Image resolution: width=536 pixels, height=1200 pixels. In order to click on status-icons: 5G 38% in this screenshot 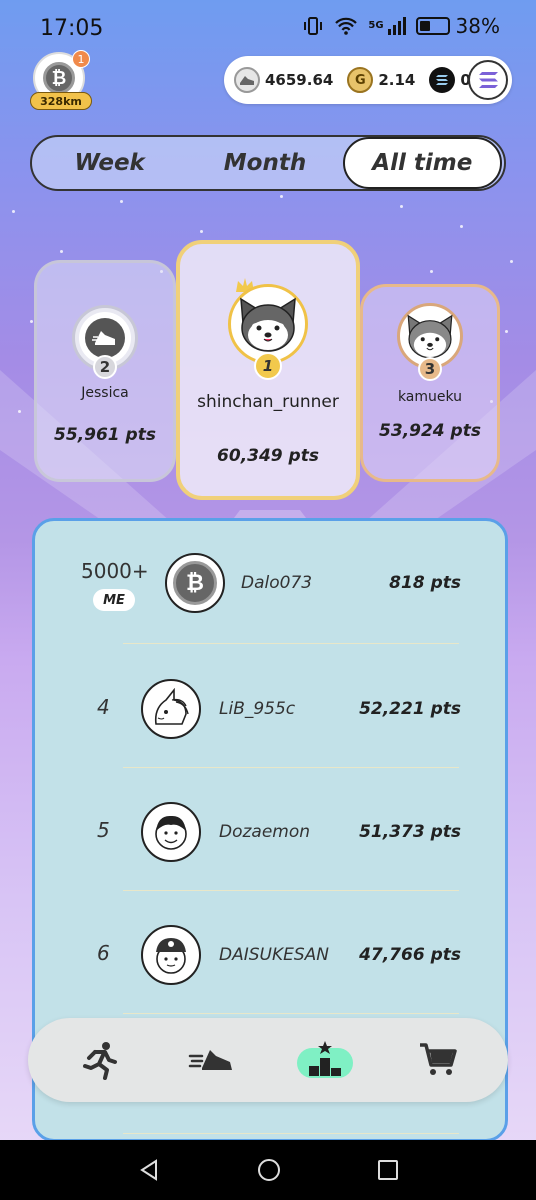, I will do `click(401, 26)`.